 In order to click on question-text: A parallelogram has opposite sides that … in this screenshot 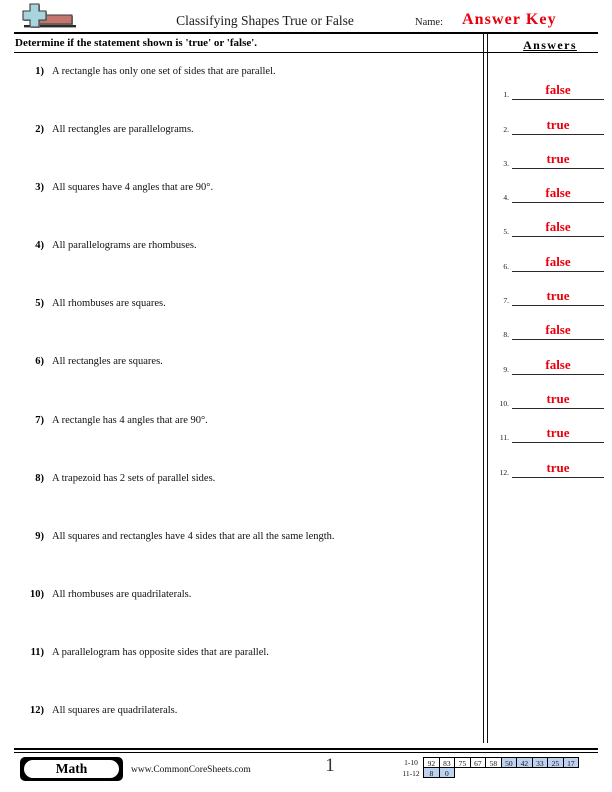, I will do `click(160, 652)`.